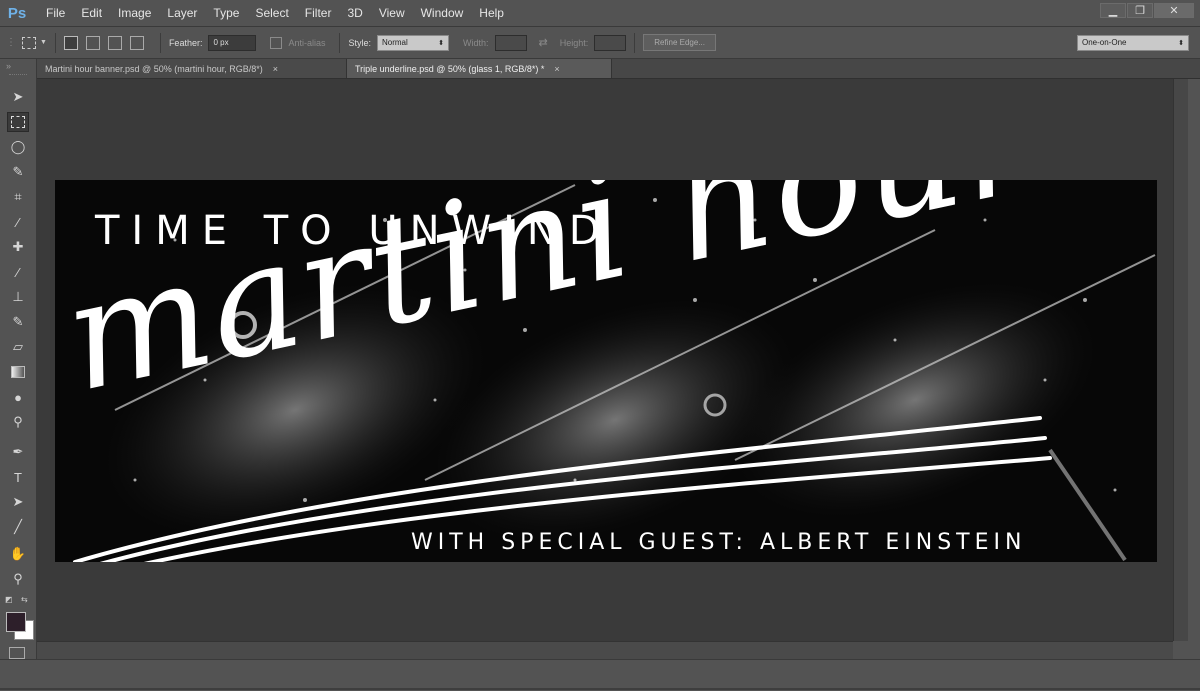 This screenshot has height=691, width=1200. Describe the element at coordinates (29, 42) in the screenshot. I see `marquee-preset-icon` at that location.